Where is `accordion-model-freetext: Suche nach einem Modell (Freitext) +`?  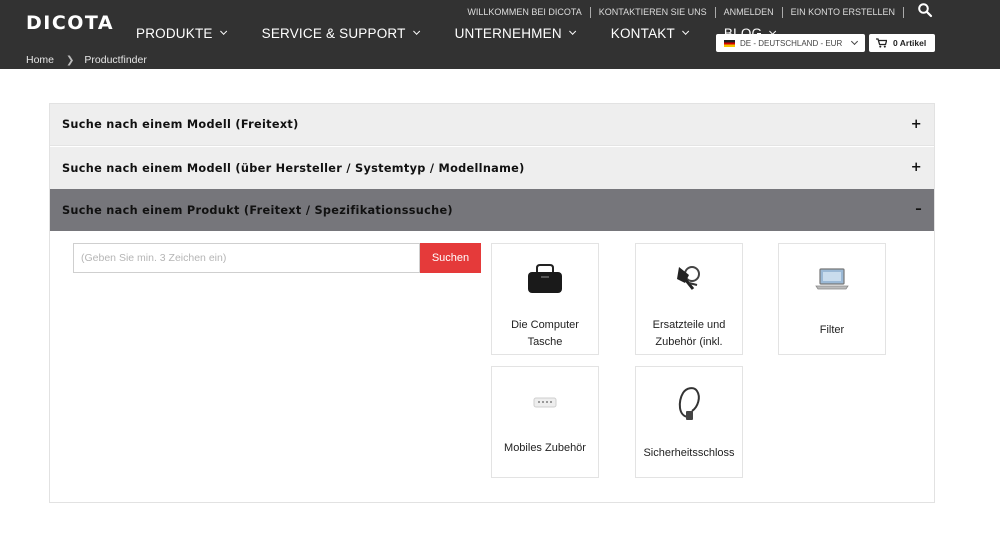 accordion-model-freetext: Suche nach einem Modell (Freitext) + is located at coordinates (492, 125).